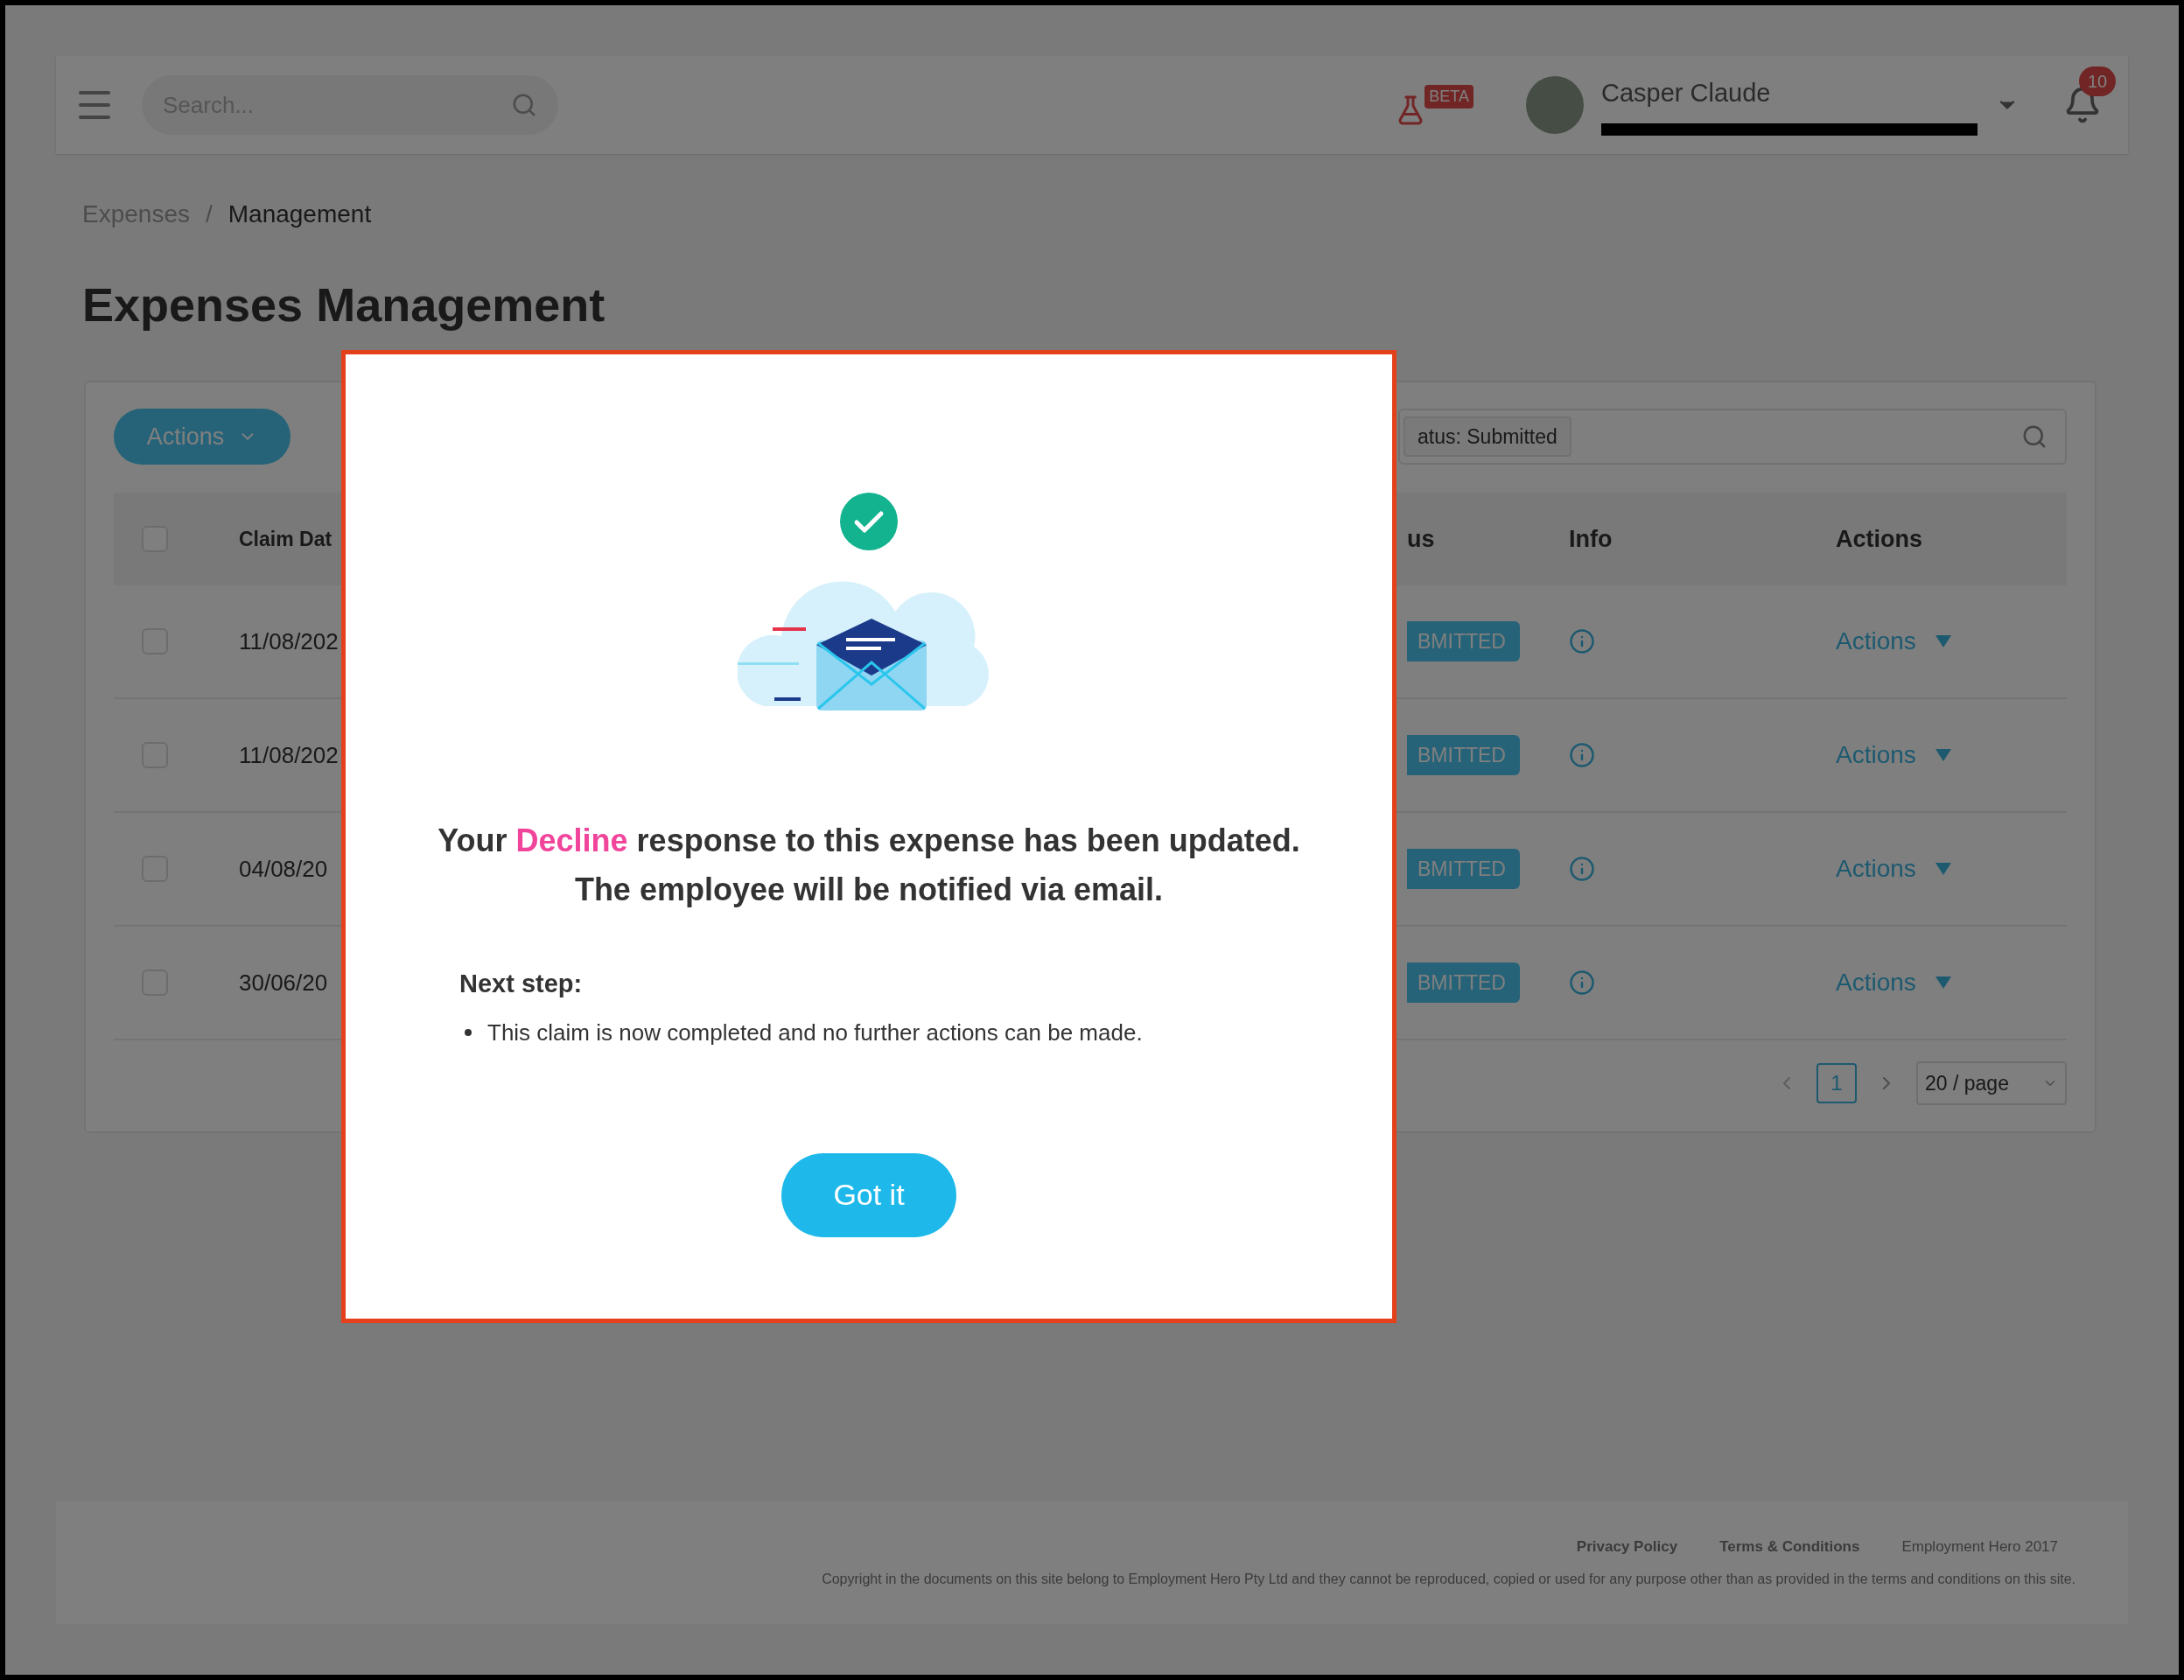 This screenshot has height=1680, width=2184. What do you see at coordinates (1789, 1547) in the screenshot?
I see `footer-link: Terms & Conditions` at bounding box center [1789, 1547].